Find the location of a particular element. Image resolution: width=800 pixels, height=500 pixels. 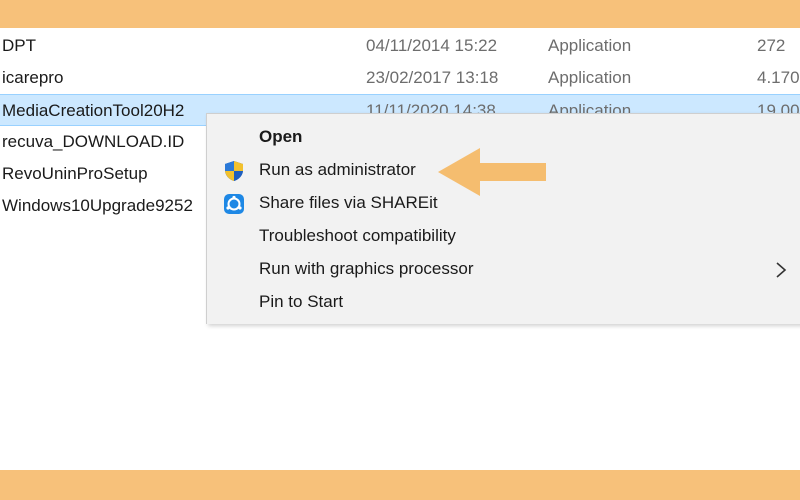

menu-item-label: Pin to Start is located at coordinates (301, 301).